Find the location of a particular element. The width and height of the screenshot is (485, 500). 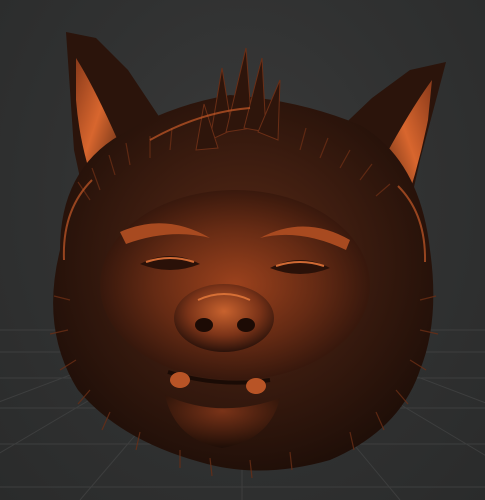

left-fang is located at coordinates (180, 380).